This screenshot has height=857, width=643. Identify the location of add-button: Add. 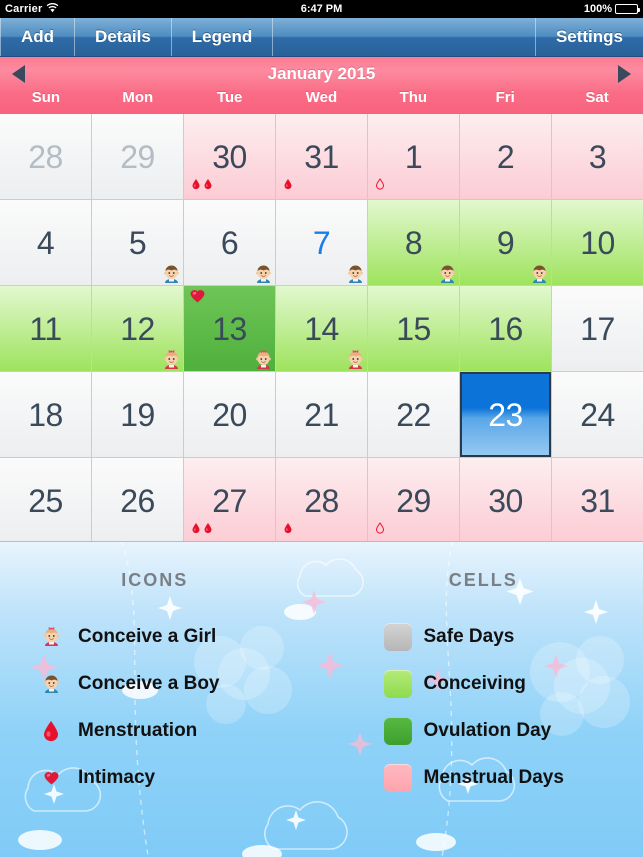
(38, 37).